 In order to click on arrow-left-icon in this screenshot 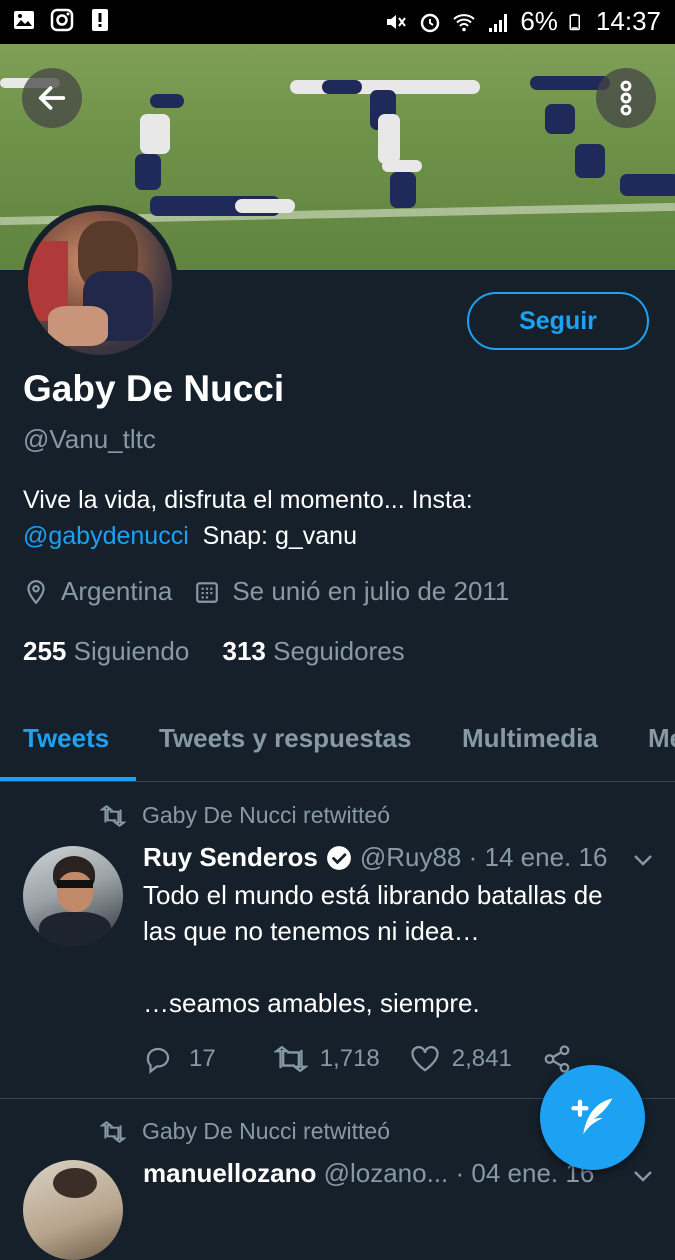, I will do `click(52, 98)`.